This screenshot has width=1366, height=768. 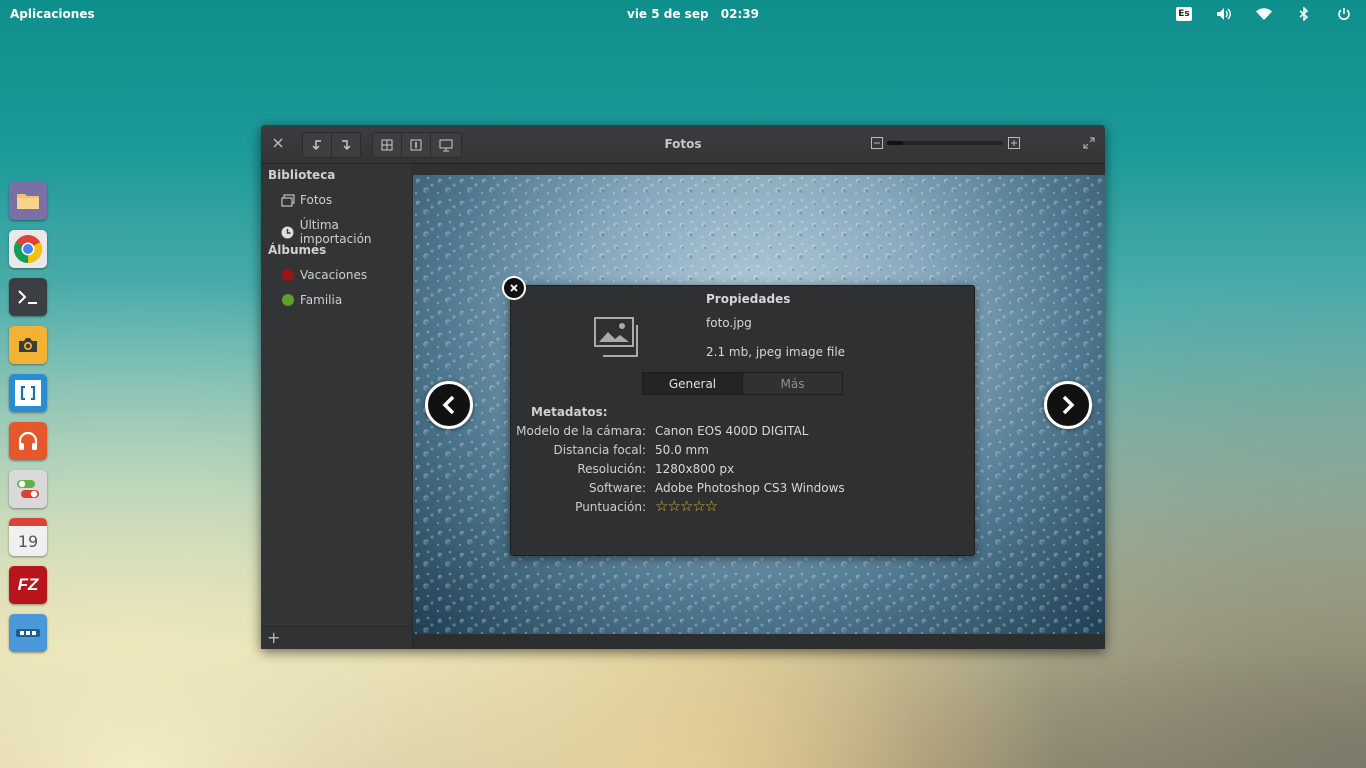 What do you see at coordinates (1264, 14) in the screenshot?
I see `wifi-icon` at bounding box center [1264, 14].